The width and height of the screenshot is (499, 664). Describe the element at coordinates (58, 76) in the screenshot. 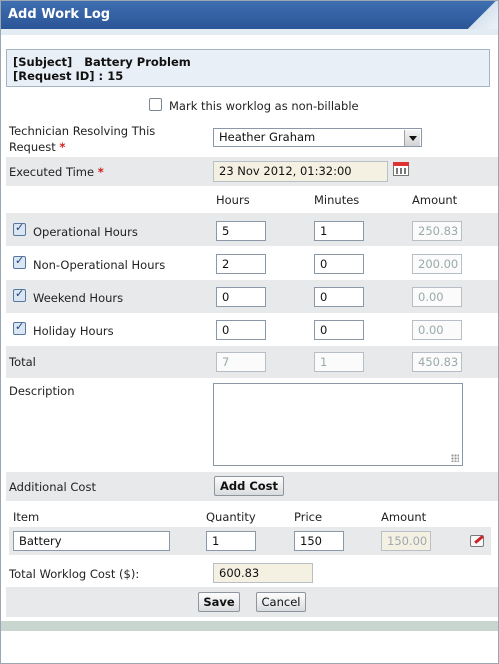

I see `request-id-label: [Request ID] :` at that location.